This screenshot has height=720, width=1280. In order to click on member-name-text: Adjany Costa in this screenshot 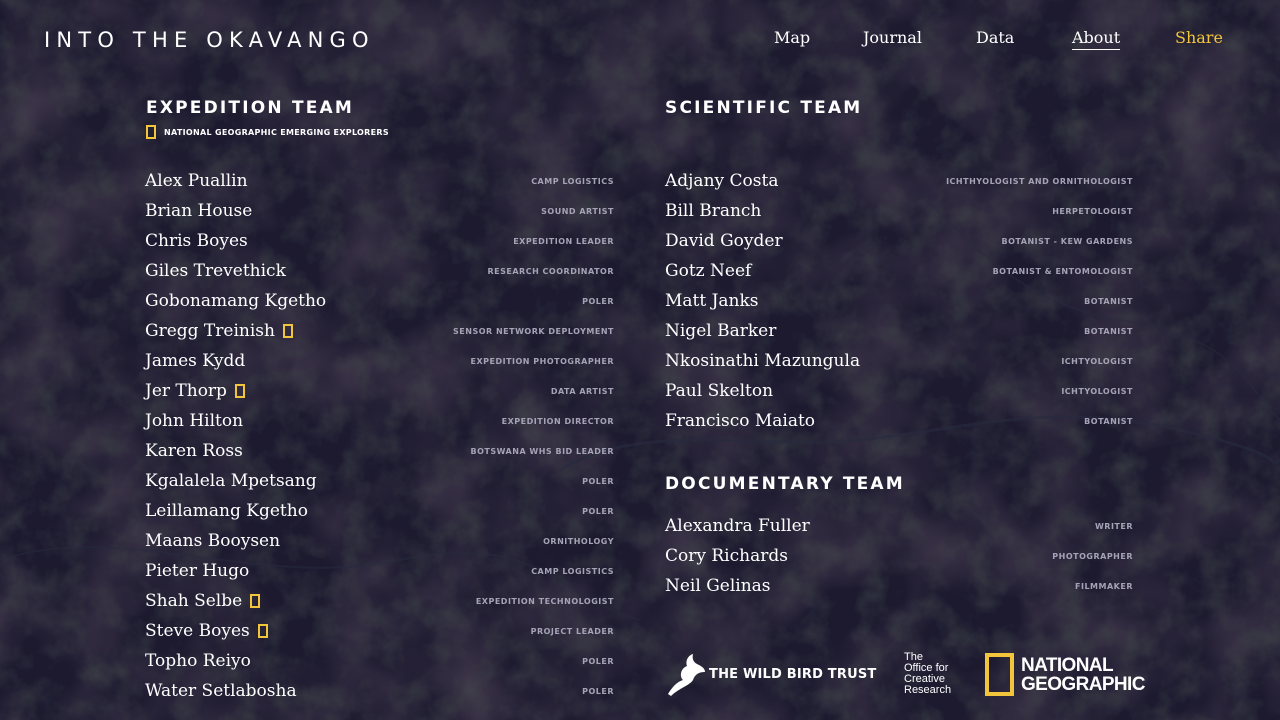, I will do `click(722, 181)`.